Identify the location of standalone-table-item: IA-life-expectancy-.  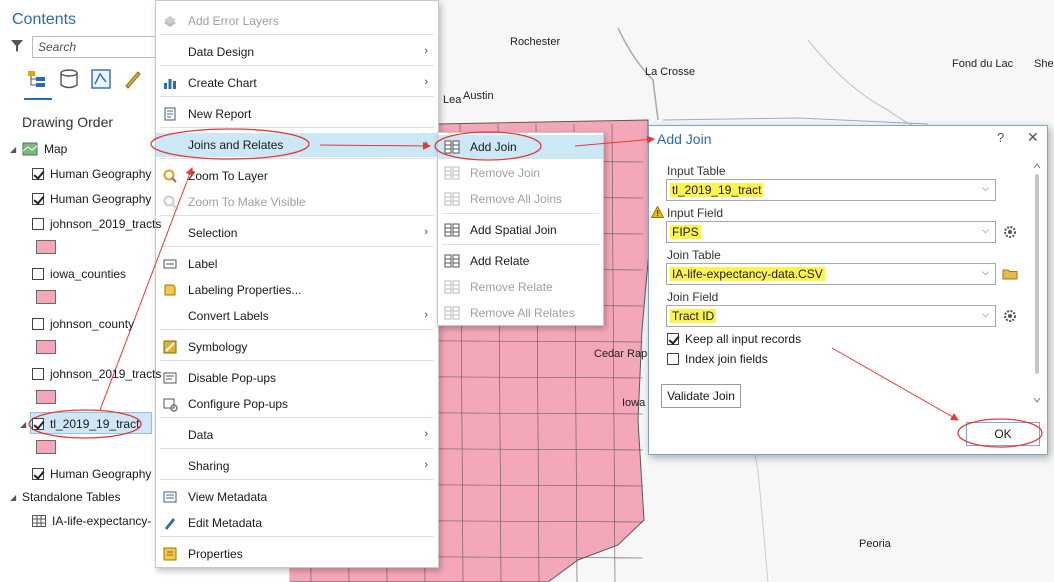
(91, 521).